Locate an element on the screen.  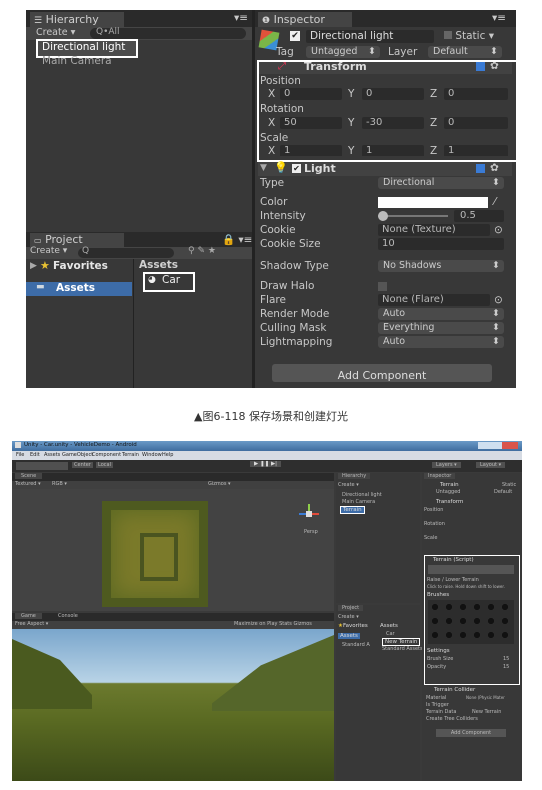
b-inspector-tab: Inspector is located at coordinates (440, 476).